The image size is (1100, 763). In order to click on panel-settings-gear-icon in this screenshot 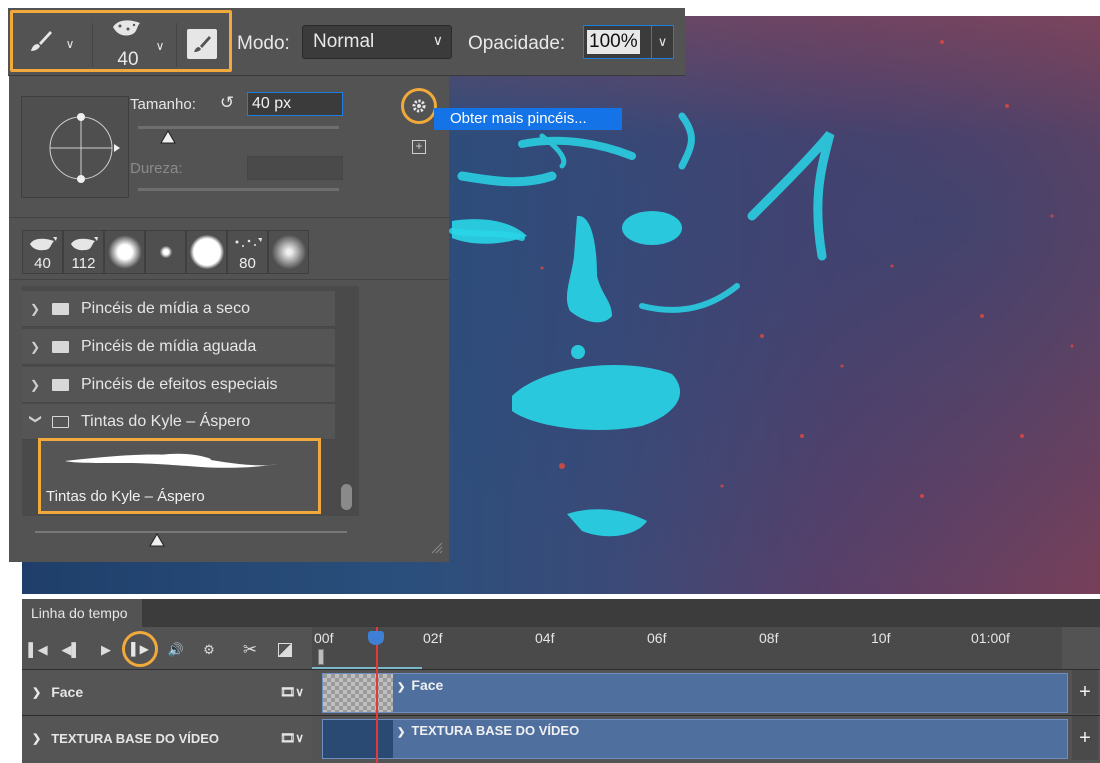, I will do `click(419, 106)`.